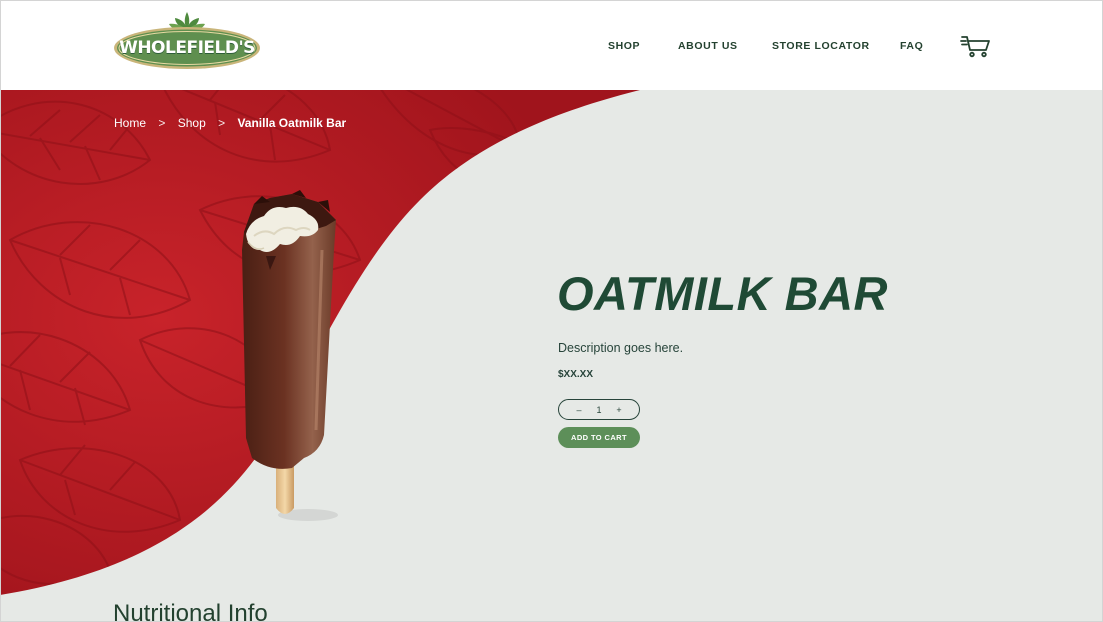  Describe the element at coordinates (292, 123) in the screenshot. I see `breadcrumb-current: Vanilla Oatmilk Bar` at that location.